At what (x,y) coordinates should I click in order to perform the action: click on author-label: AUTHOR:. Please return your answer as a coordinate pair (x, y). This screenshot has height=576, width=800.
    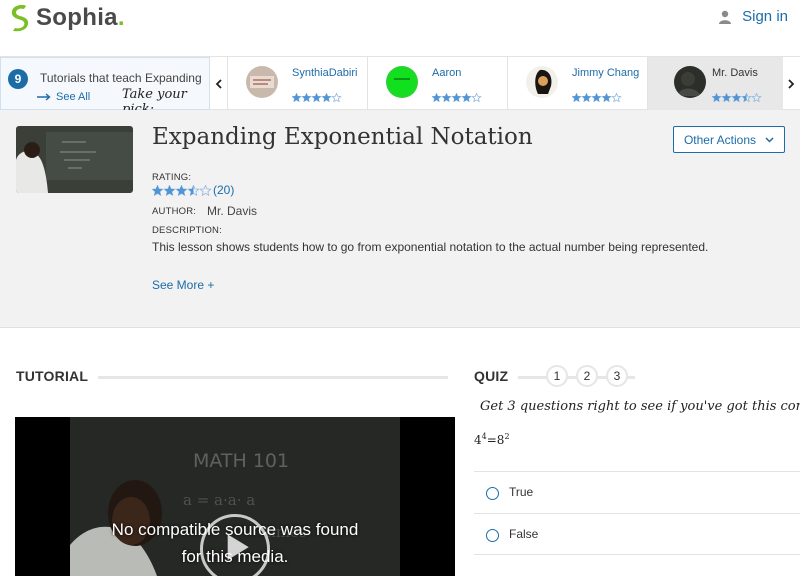
    Looking at the image, I should click on (174, 211).